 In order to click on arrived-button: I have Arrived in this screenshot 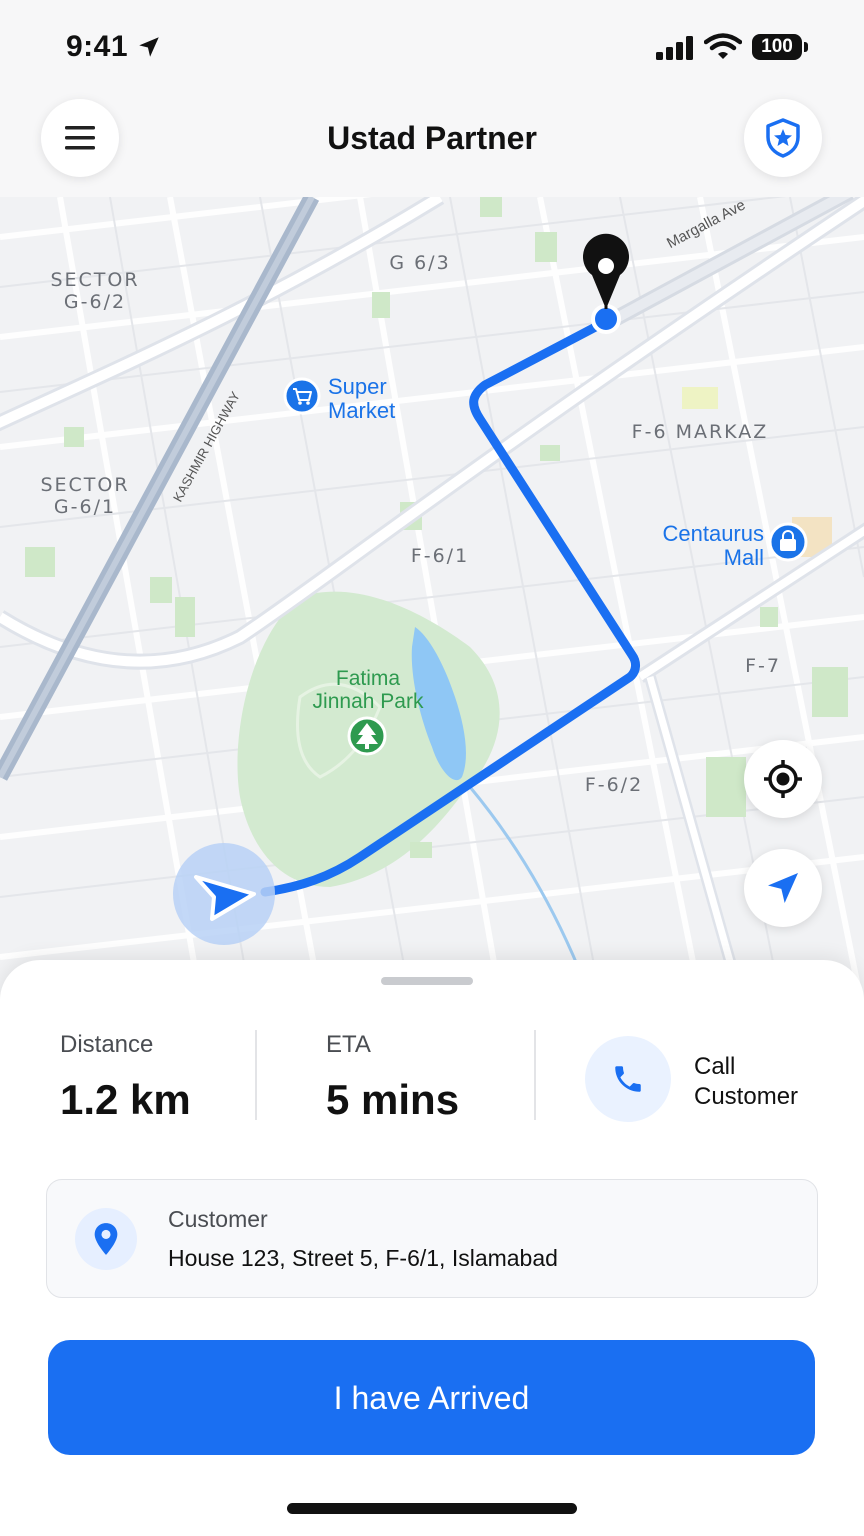, I will do `click(431, 1397)`.